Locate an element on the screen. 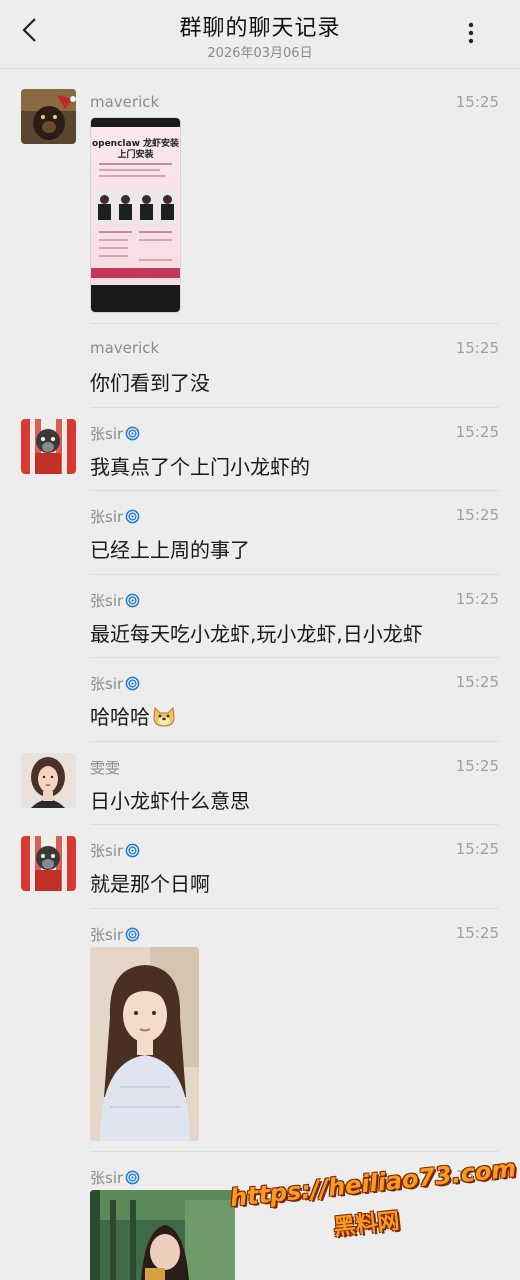 This screenshot has height=1280, width=520. message-text: 就是那个日啊 is located at coordinates (150, 882).